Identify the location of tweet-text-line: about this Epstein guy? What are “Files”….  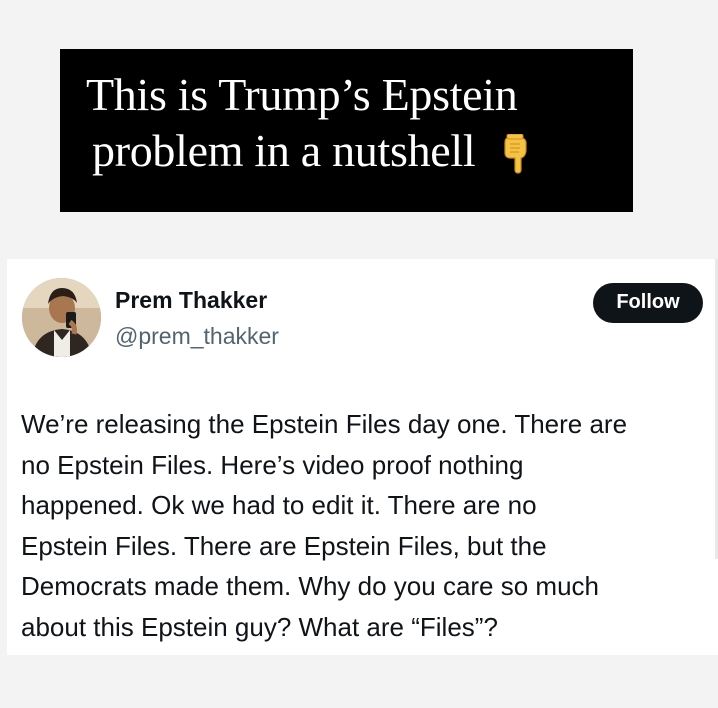
(259, 626).